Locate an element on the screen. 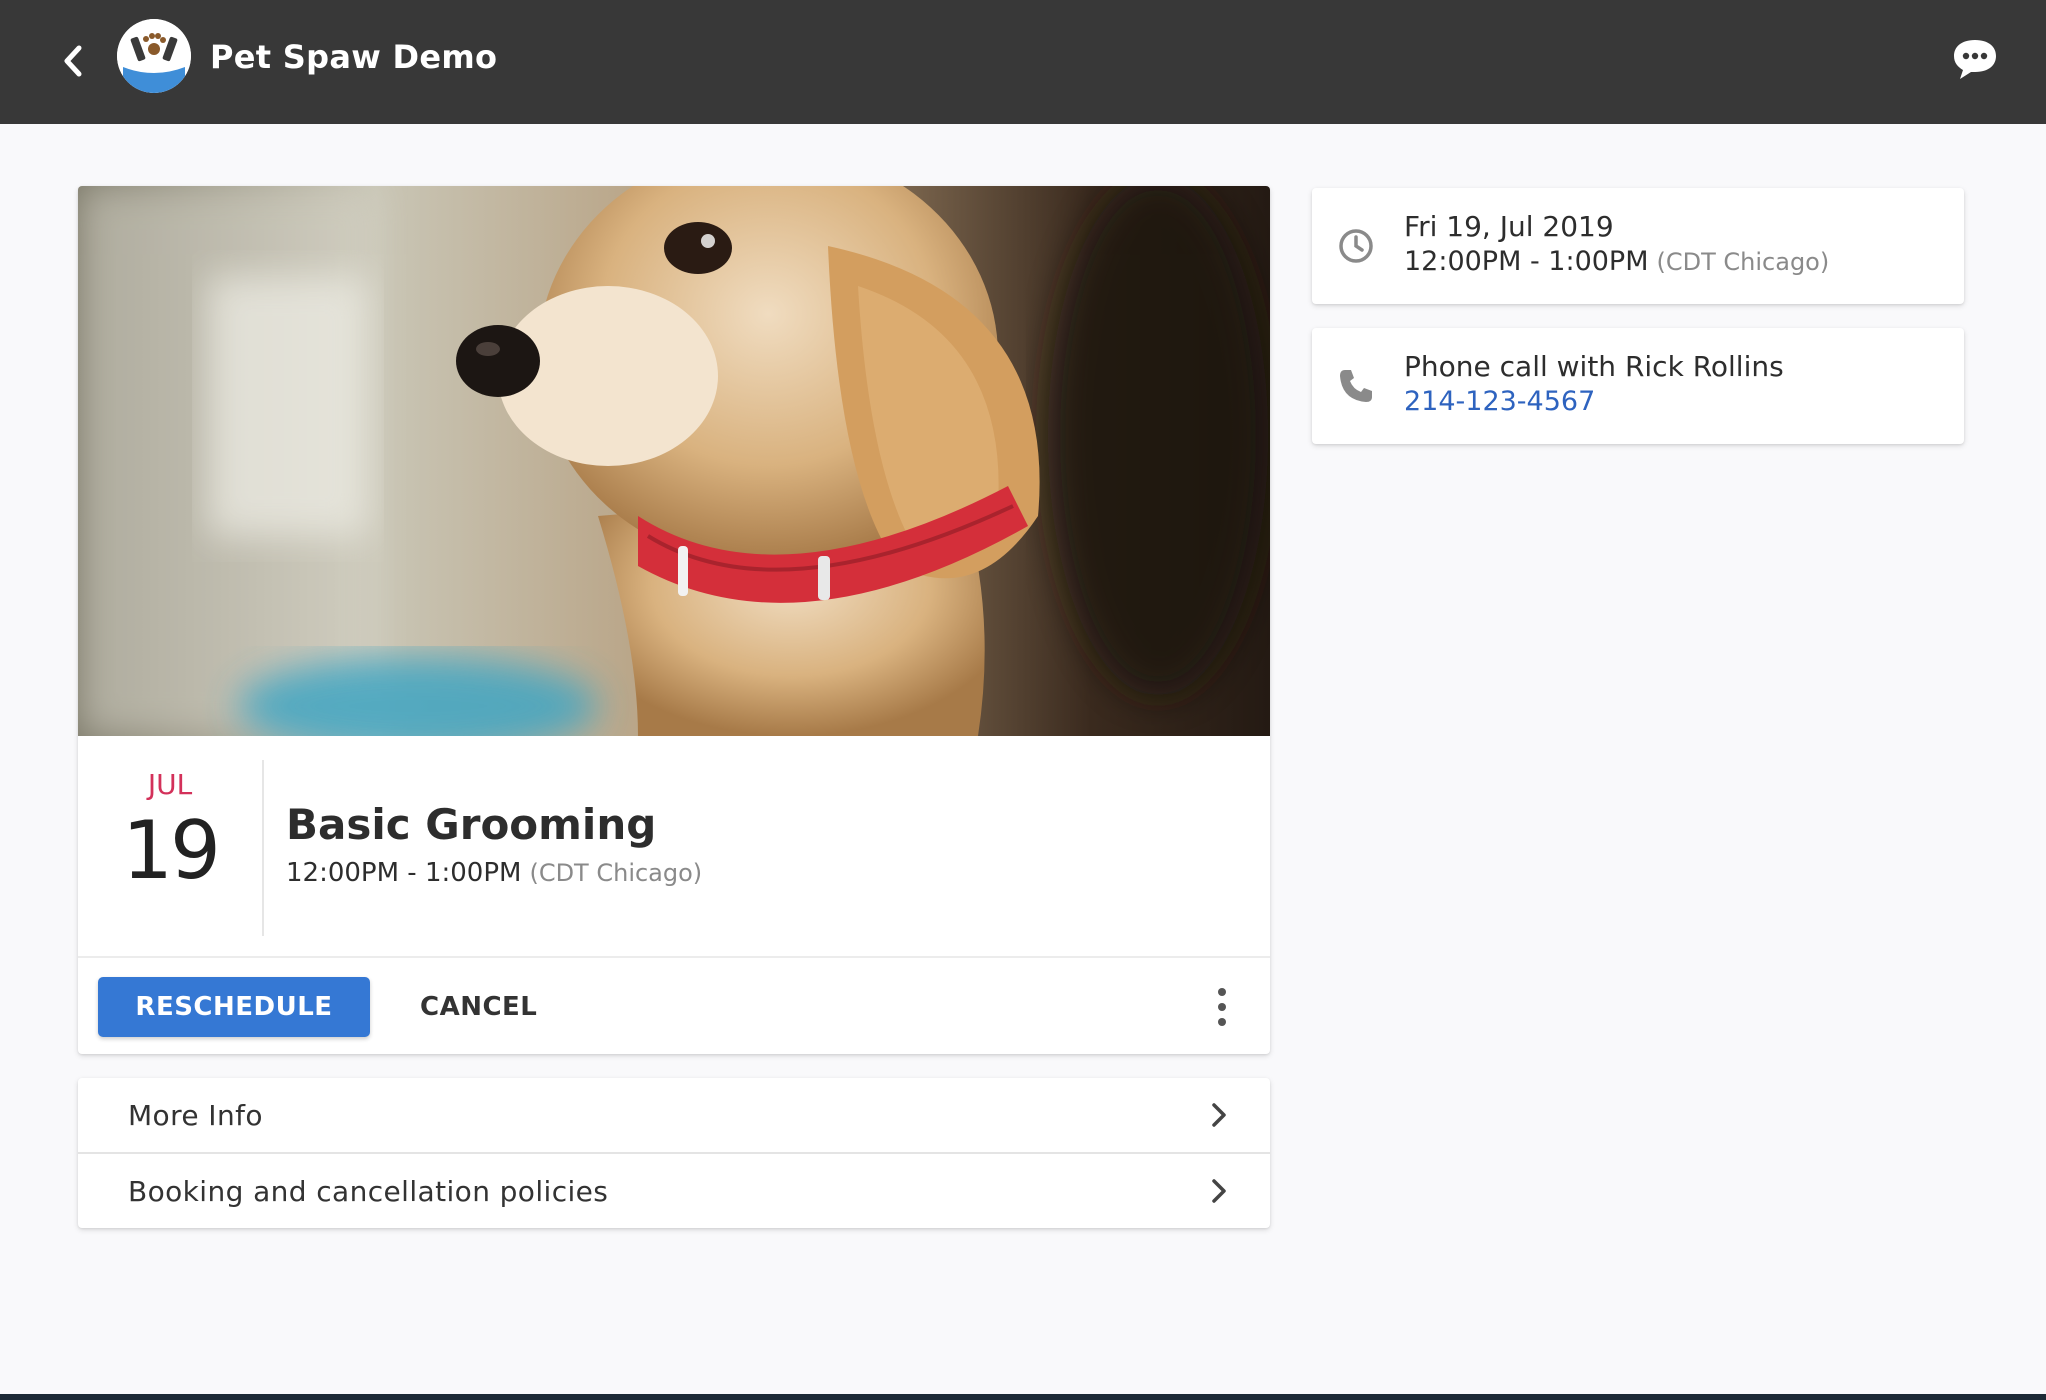 The width and height of the screenshot is (2046, 1400). list-item-label: Booking and cancellation policies is located at coordinates (368, 1191).